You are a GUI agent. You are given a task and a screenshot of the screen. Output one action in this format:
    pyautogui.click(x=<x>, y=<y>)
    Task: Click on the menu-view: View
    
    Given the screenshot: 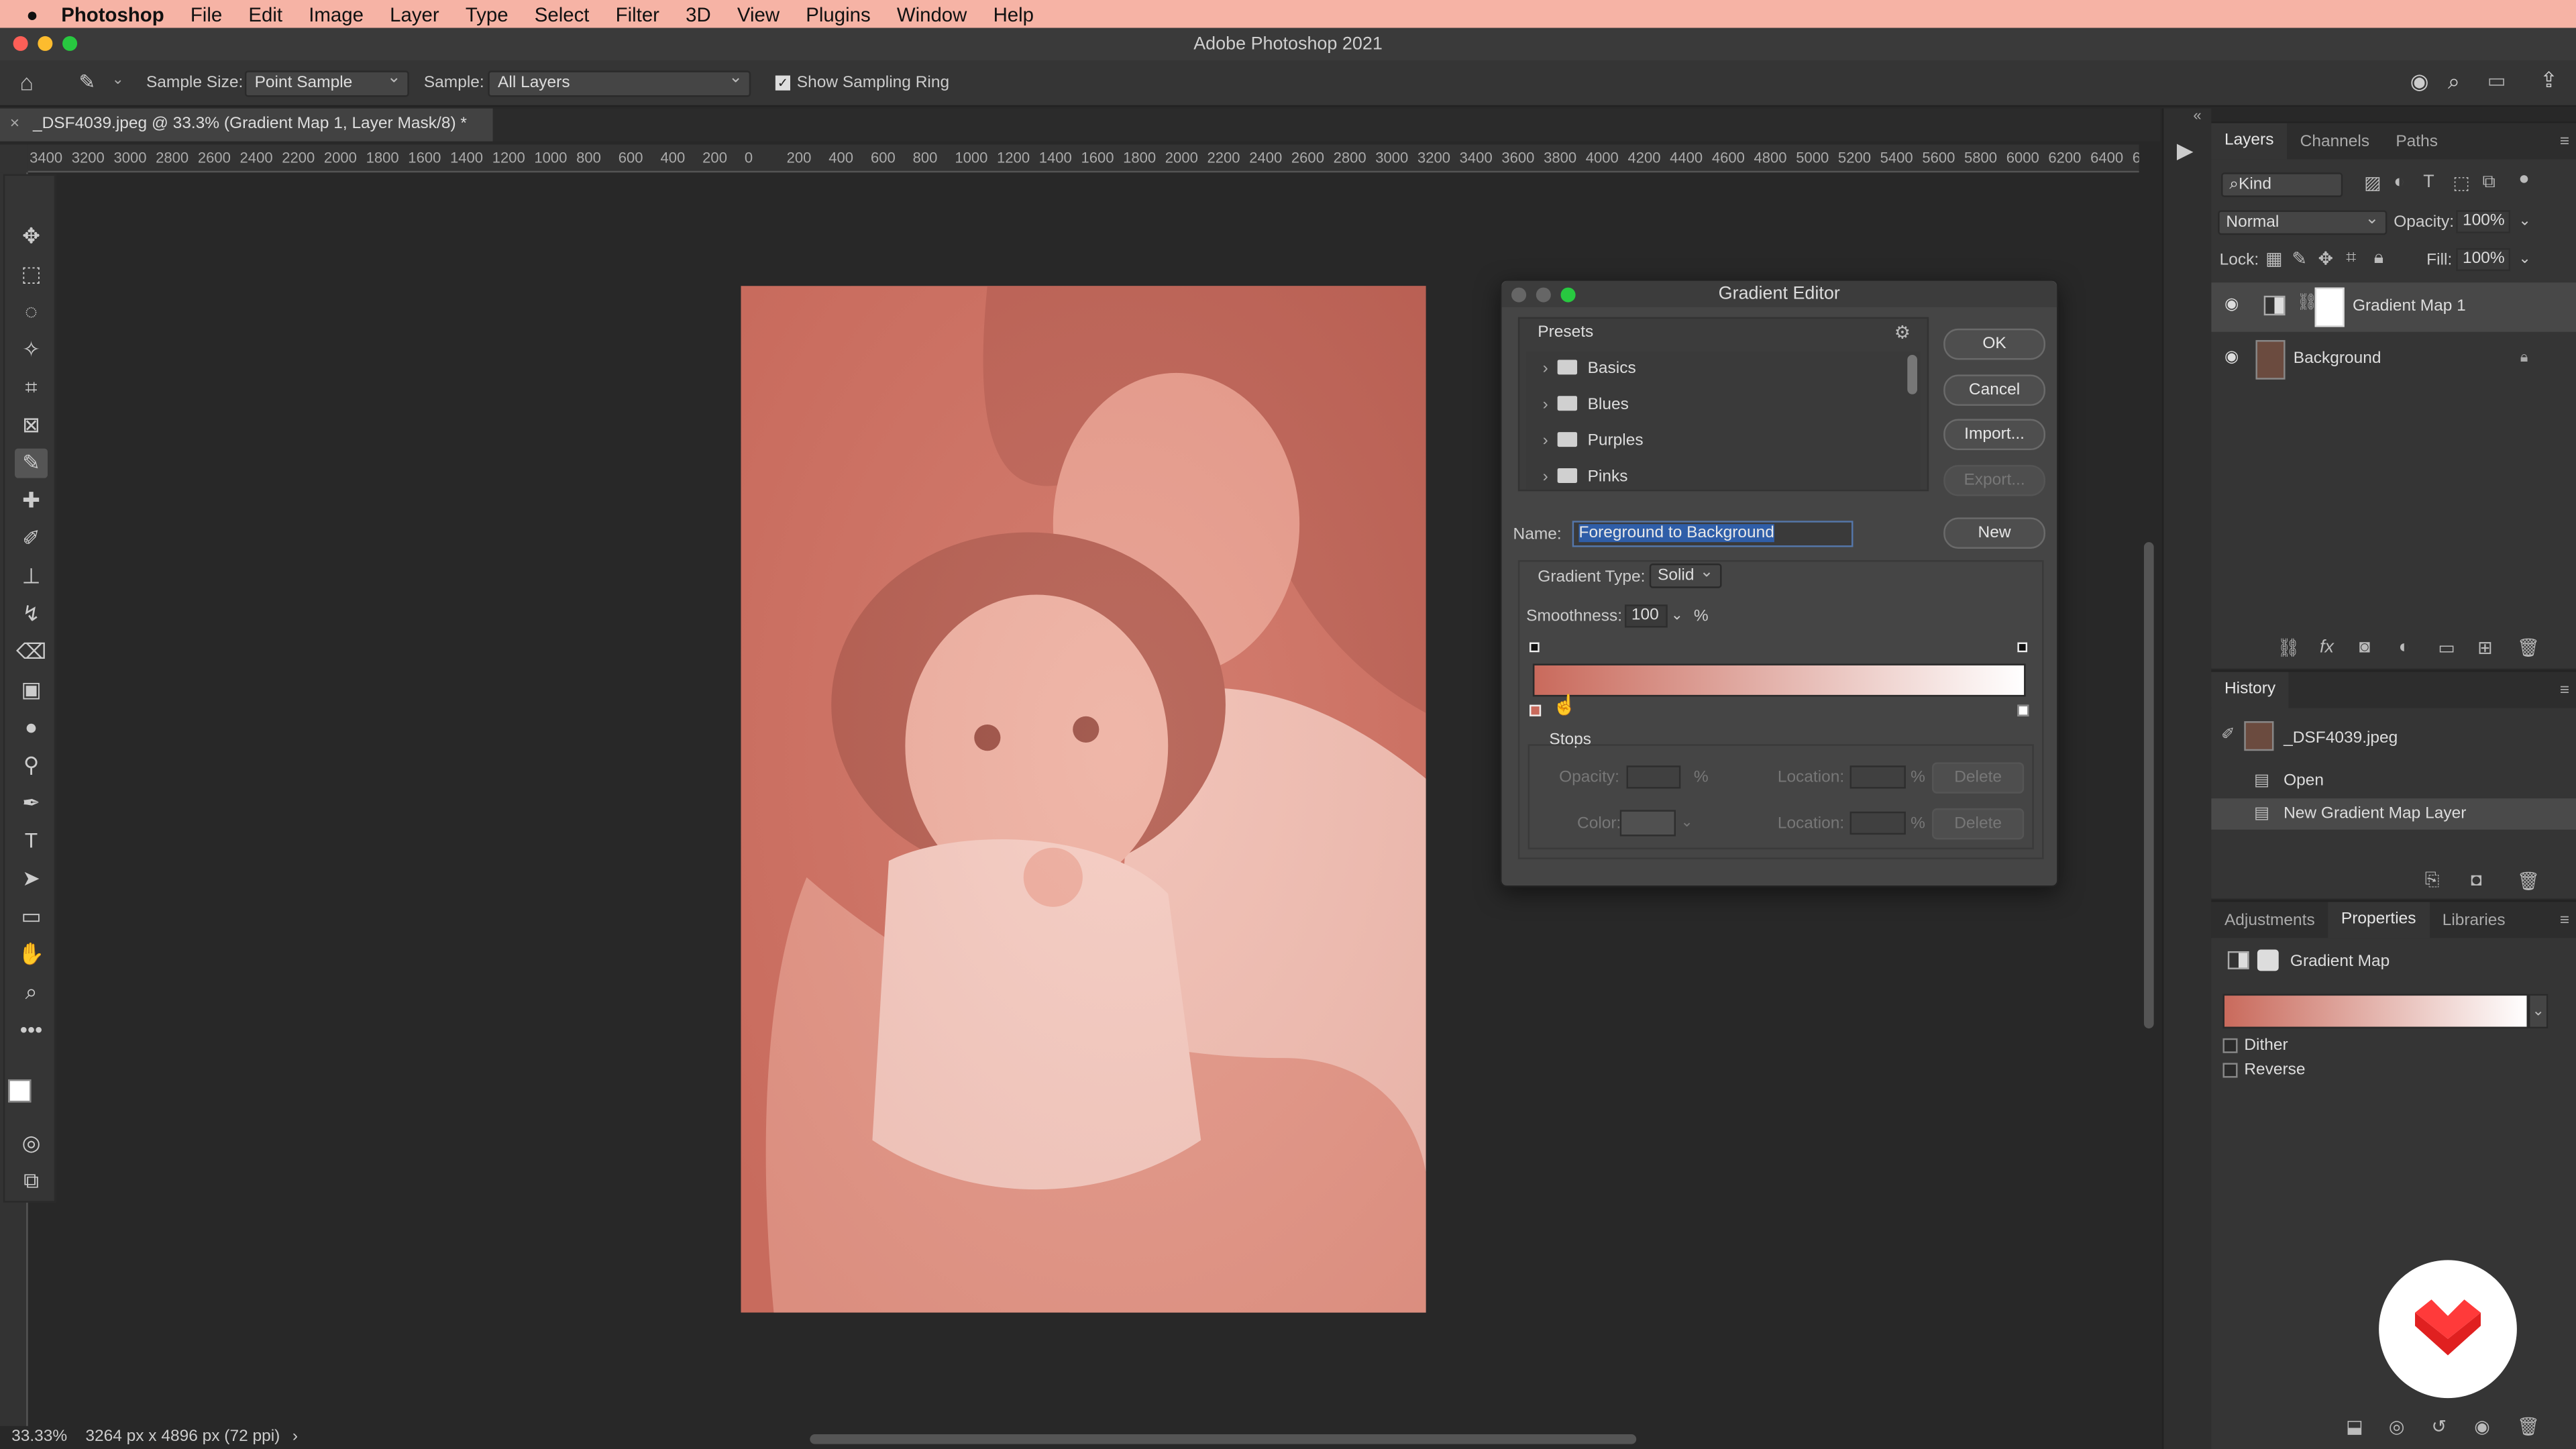 What is the action you would take?
    pyautogui.click(x=758, y=14)
    